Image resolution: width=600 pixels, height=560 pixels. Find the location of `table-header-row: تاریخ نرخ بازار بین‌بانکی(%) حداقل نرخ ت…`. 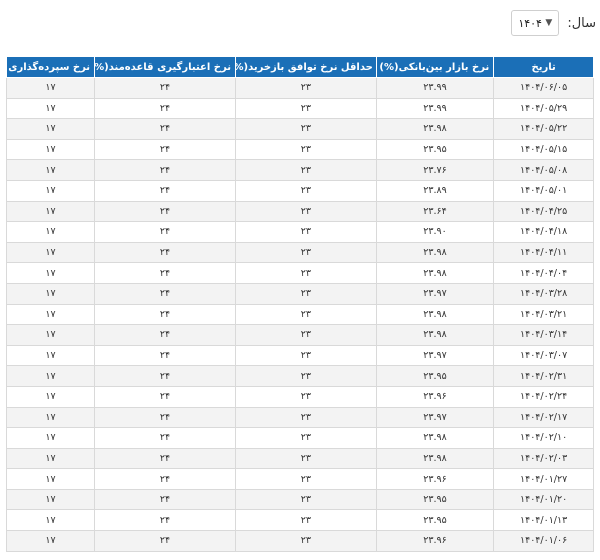

table-header-row: تاریخ نرخ بازار بین‌بانکی(%) حداقل نرخ ت… is located at coordinates (299, 67).